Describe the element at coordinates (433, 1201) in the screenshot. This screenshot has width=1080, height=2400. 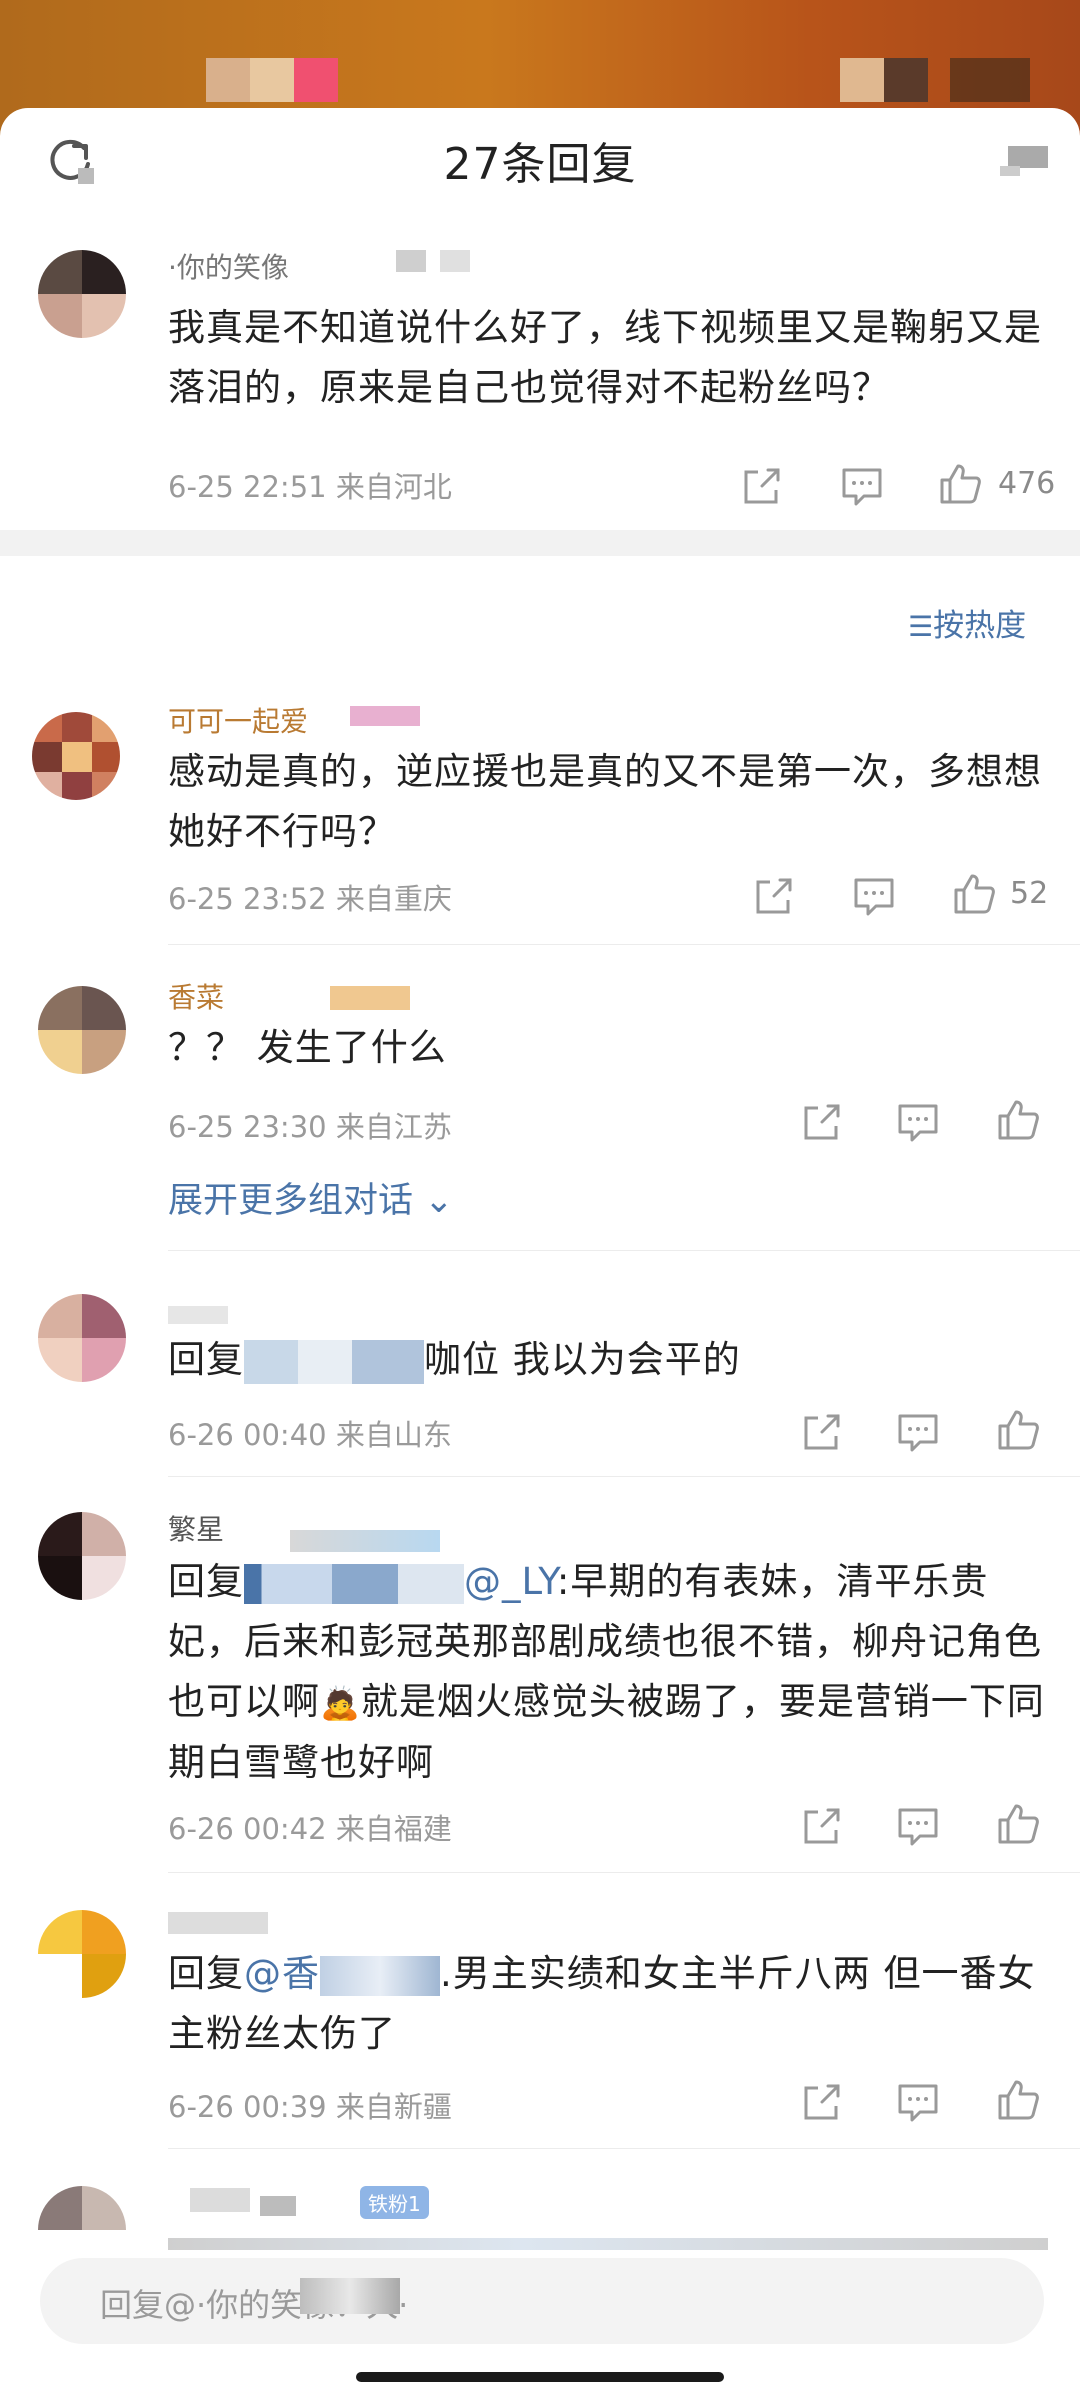
I see `chevron-down-icon: ⌄` at that location.